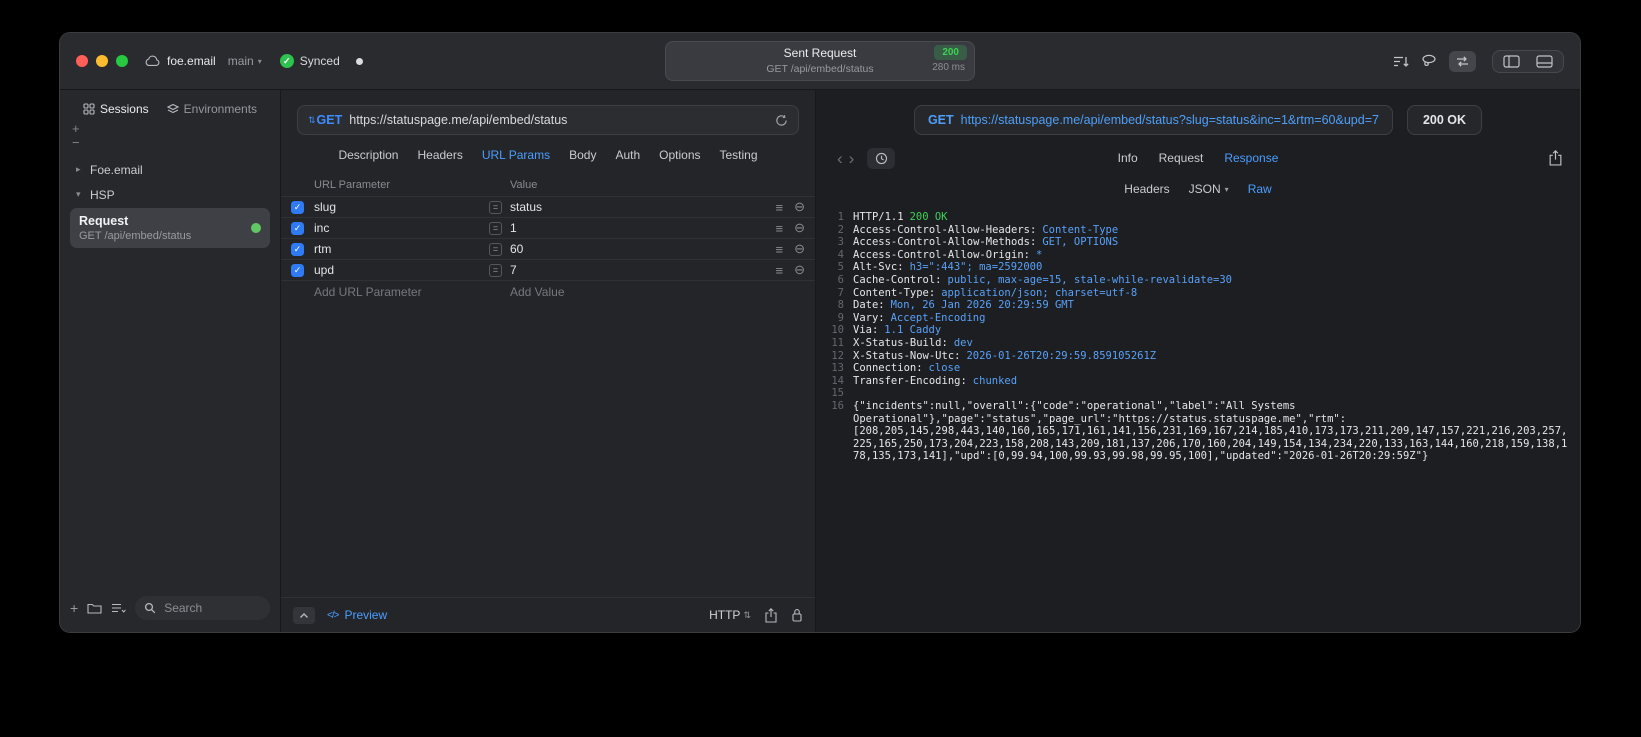  I want to click on param-value-cell: 1, so click(643, 228).